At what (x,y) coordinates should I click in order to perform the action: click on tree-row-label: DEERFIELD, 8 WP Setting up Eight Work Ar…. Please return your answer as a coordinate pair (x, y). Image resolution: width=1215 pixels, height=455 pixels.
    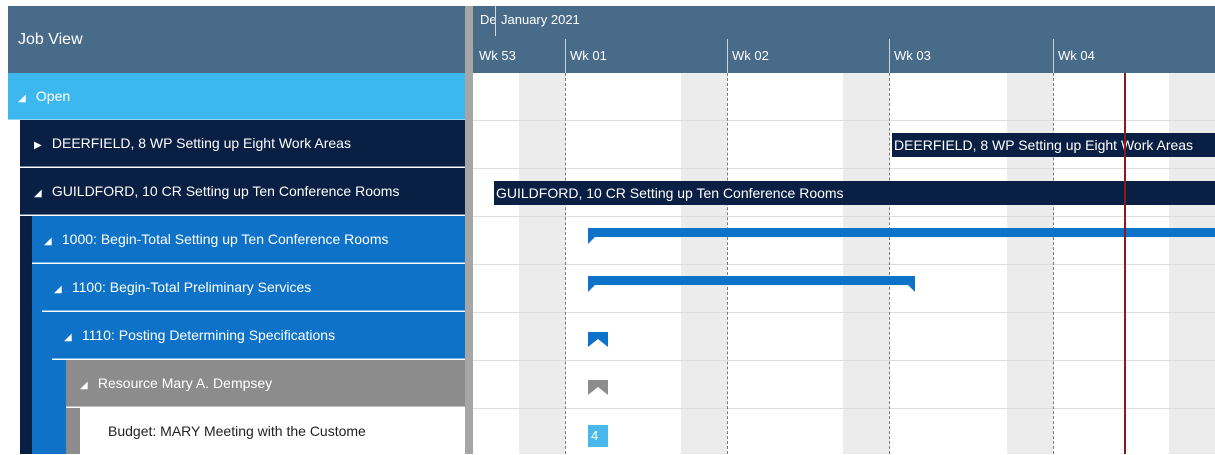
    Looking at the image, I should click on (201, 143).